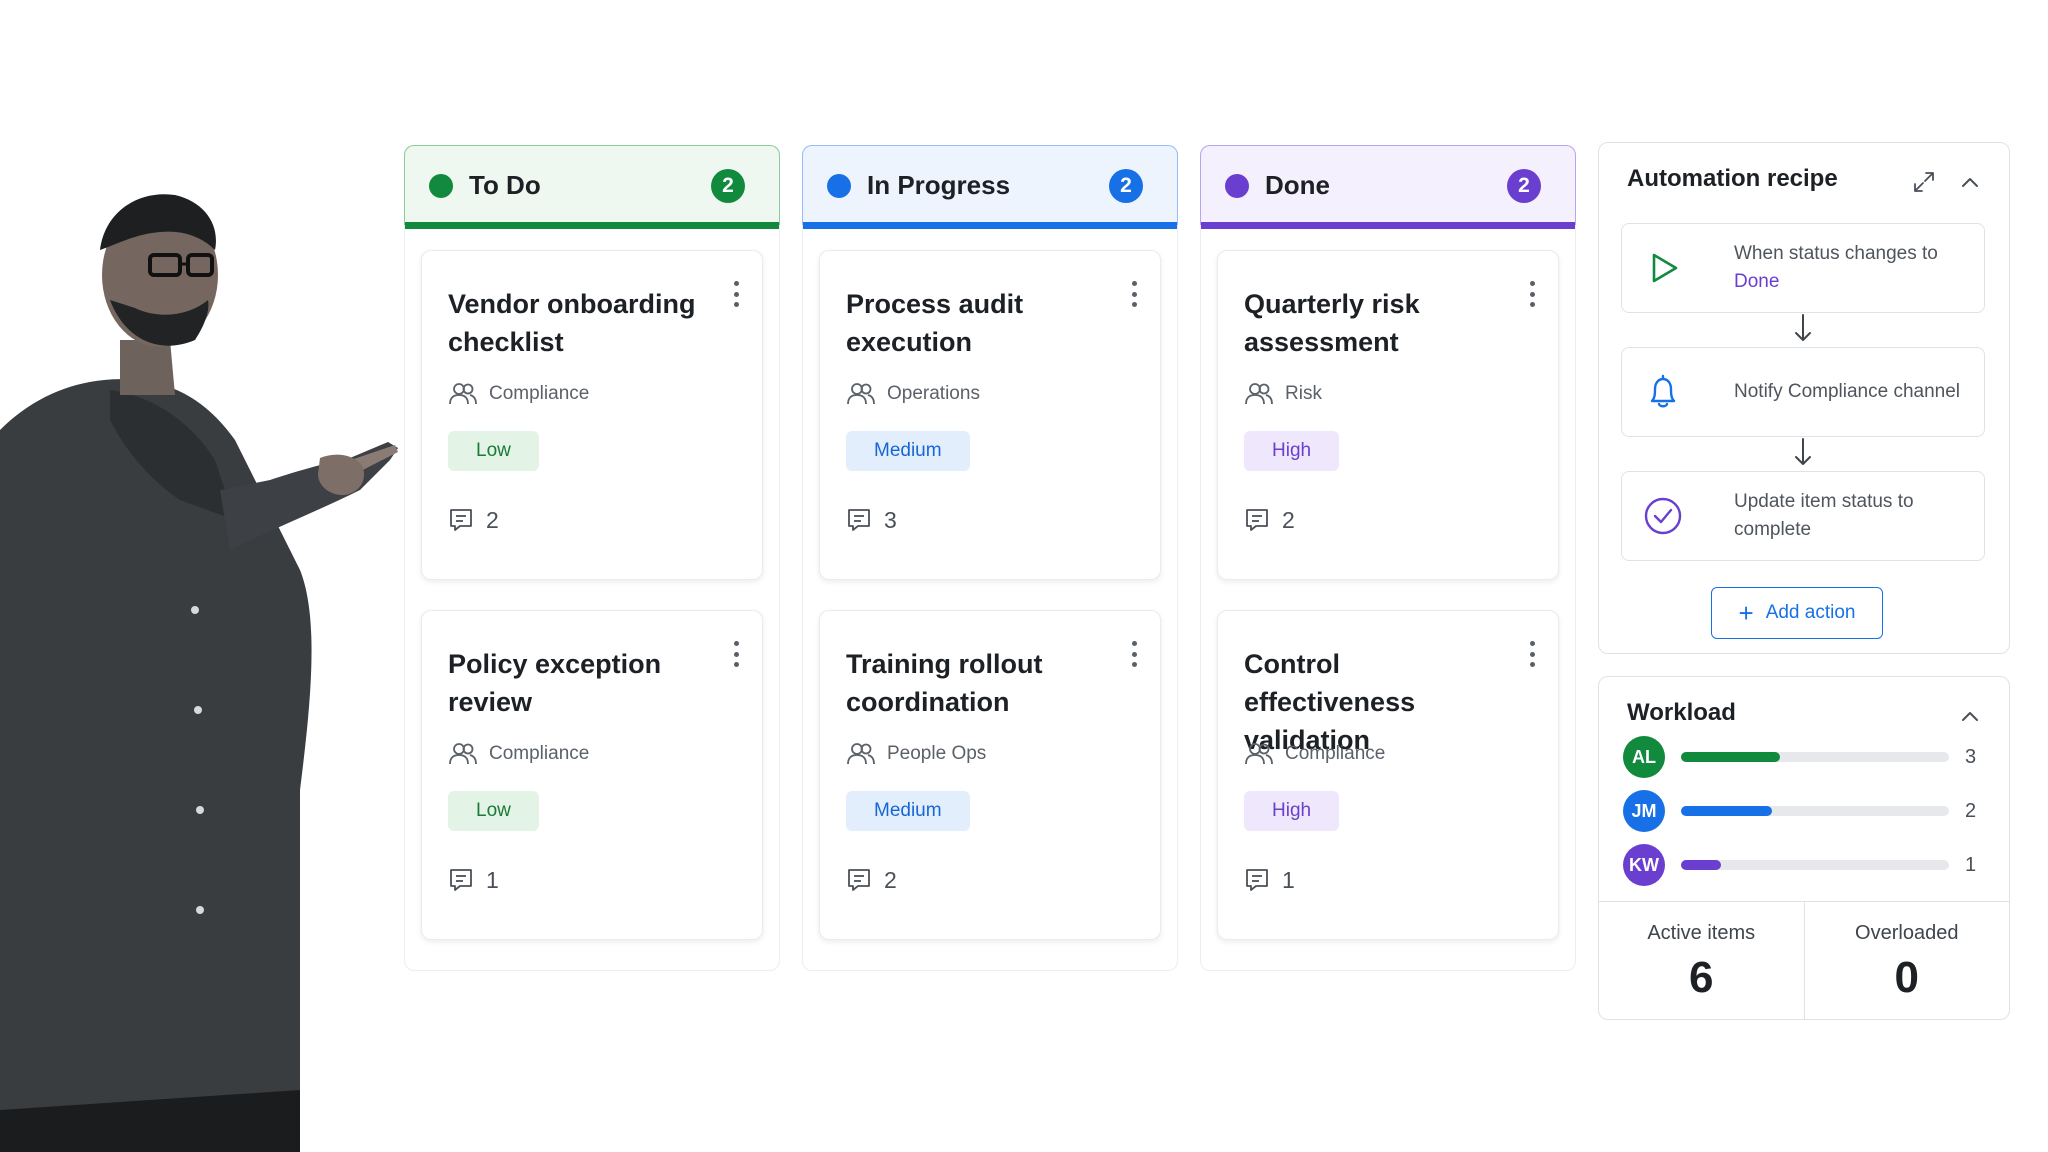 Image resolution: width=2048 pixels, height=1152 pixels. What do you see at coordinates (1388, 187) in the screenshot?
I see `column-header-done: Done 2` at bounding box center [1388, 187].